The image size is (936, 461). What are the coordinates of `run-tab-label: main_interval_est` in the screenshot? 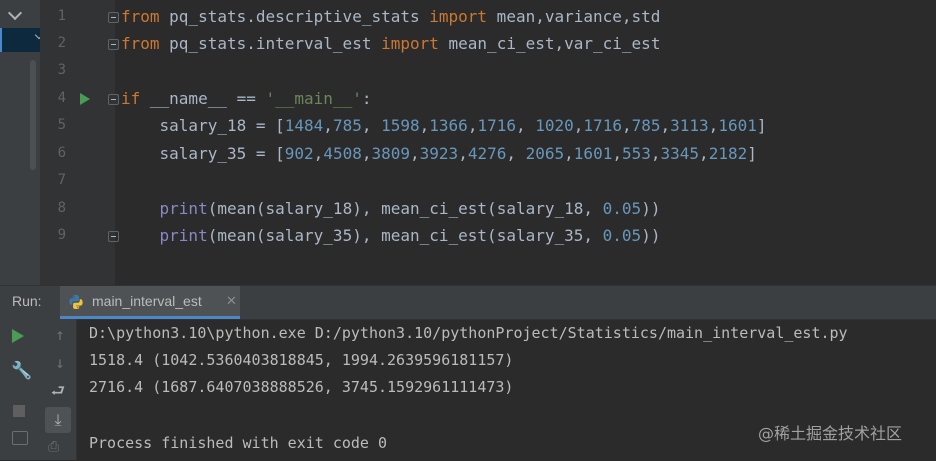 It's located at (147, 301).